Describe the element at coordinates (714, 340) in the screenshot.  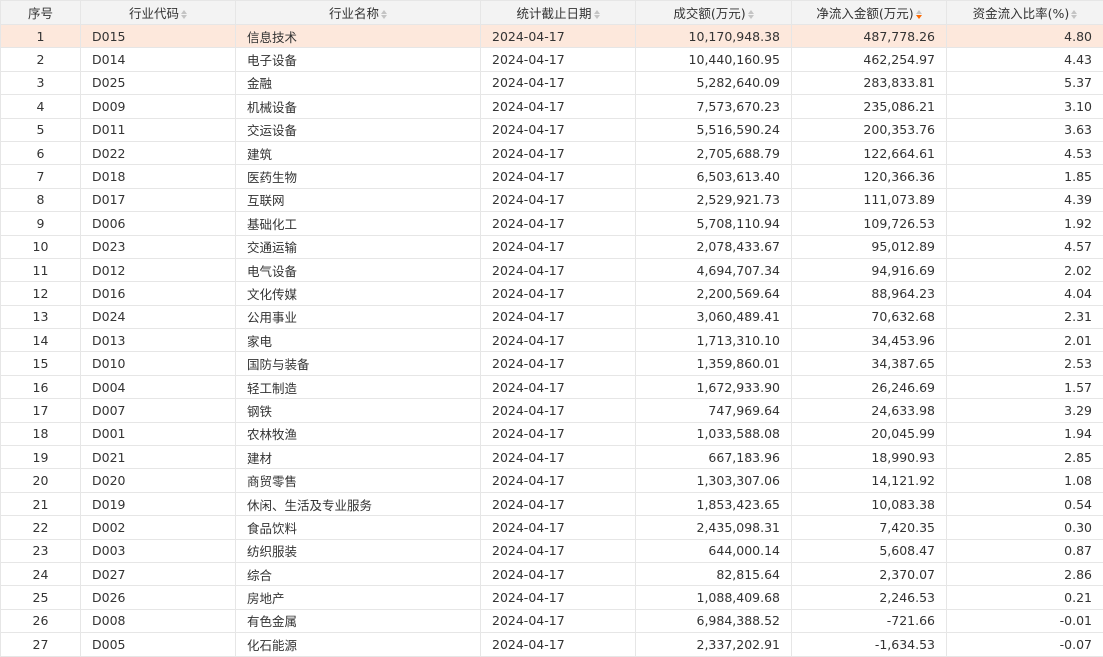
I see `cell-turnover: 1,713,310.10` at that location.